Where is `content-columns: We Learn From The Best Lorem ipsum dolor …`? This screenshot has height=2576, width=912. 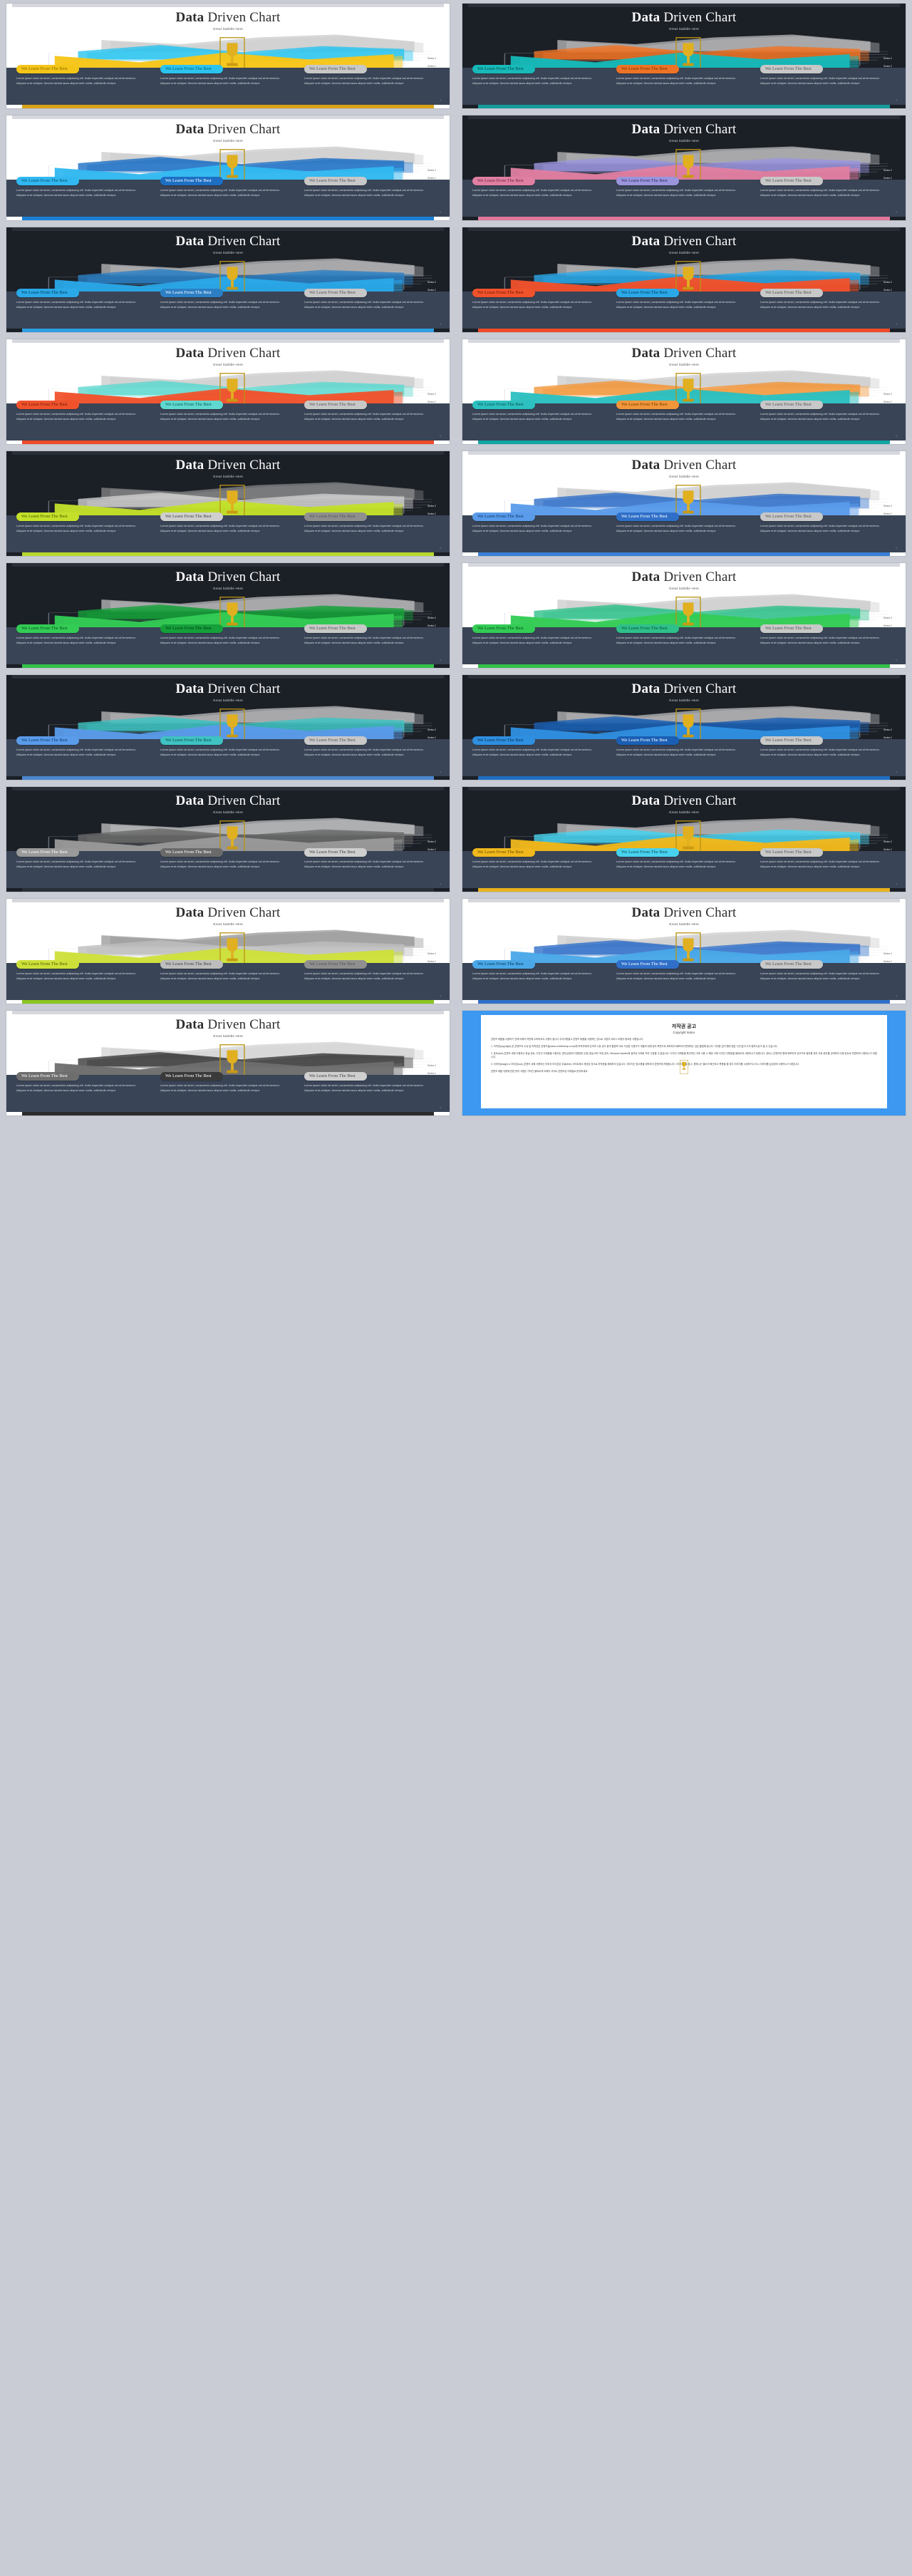
content-columns: We Learn From The Best Lorem ipsum dolor … is located at coordinates (228, 1090).